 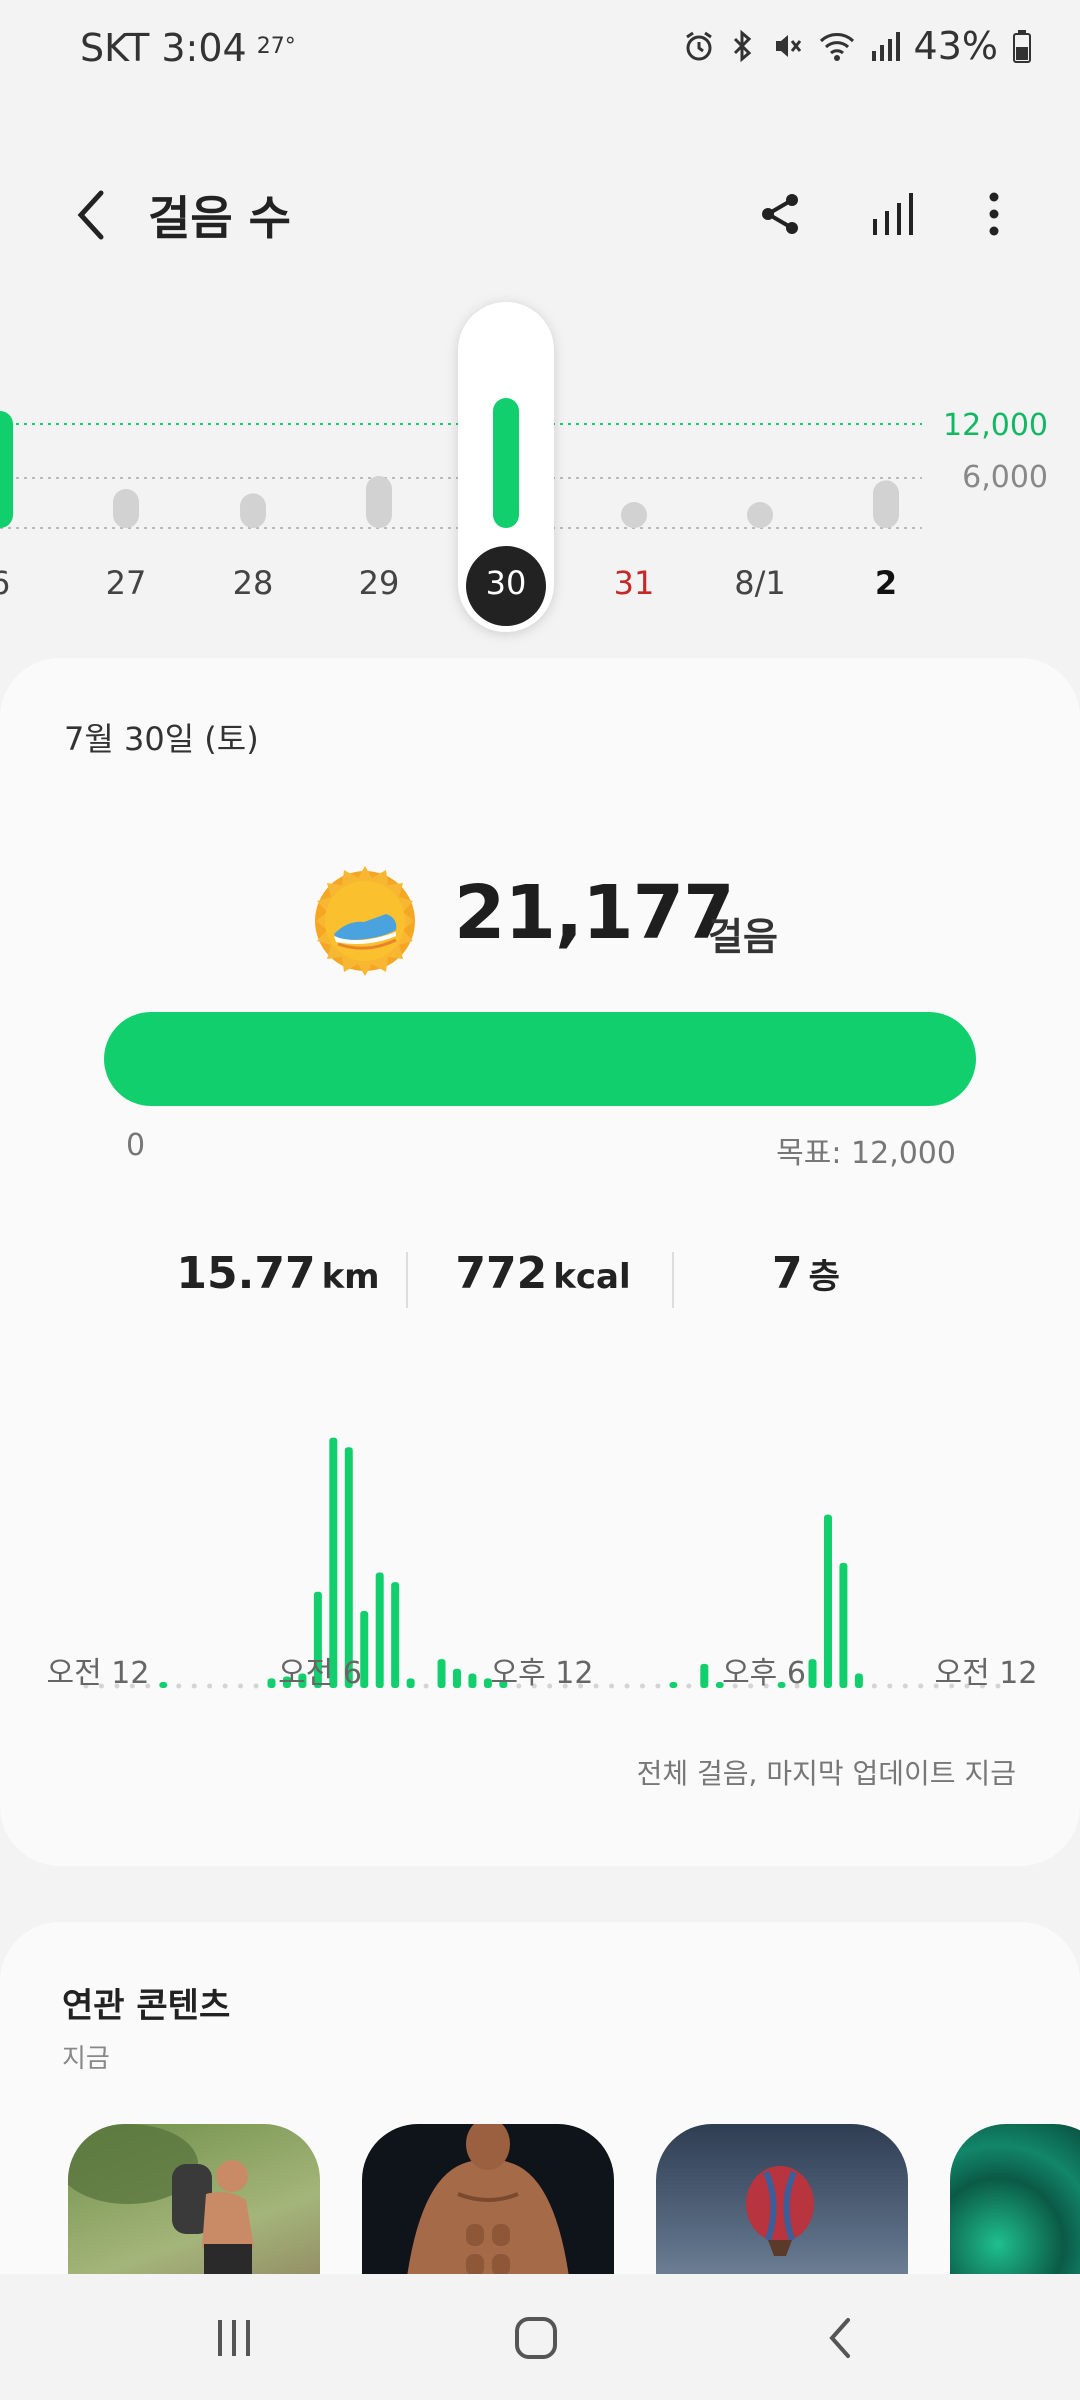 I want to click on recent-apps-icon, so click(x=234, y=2338).